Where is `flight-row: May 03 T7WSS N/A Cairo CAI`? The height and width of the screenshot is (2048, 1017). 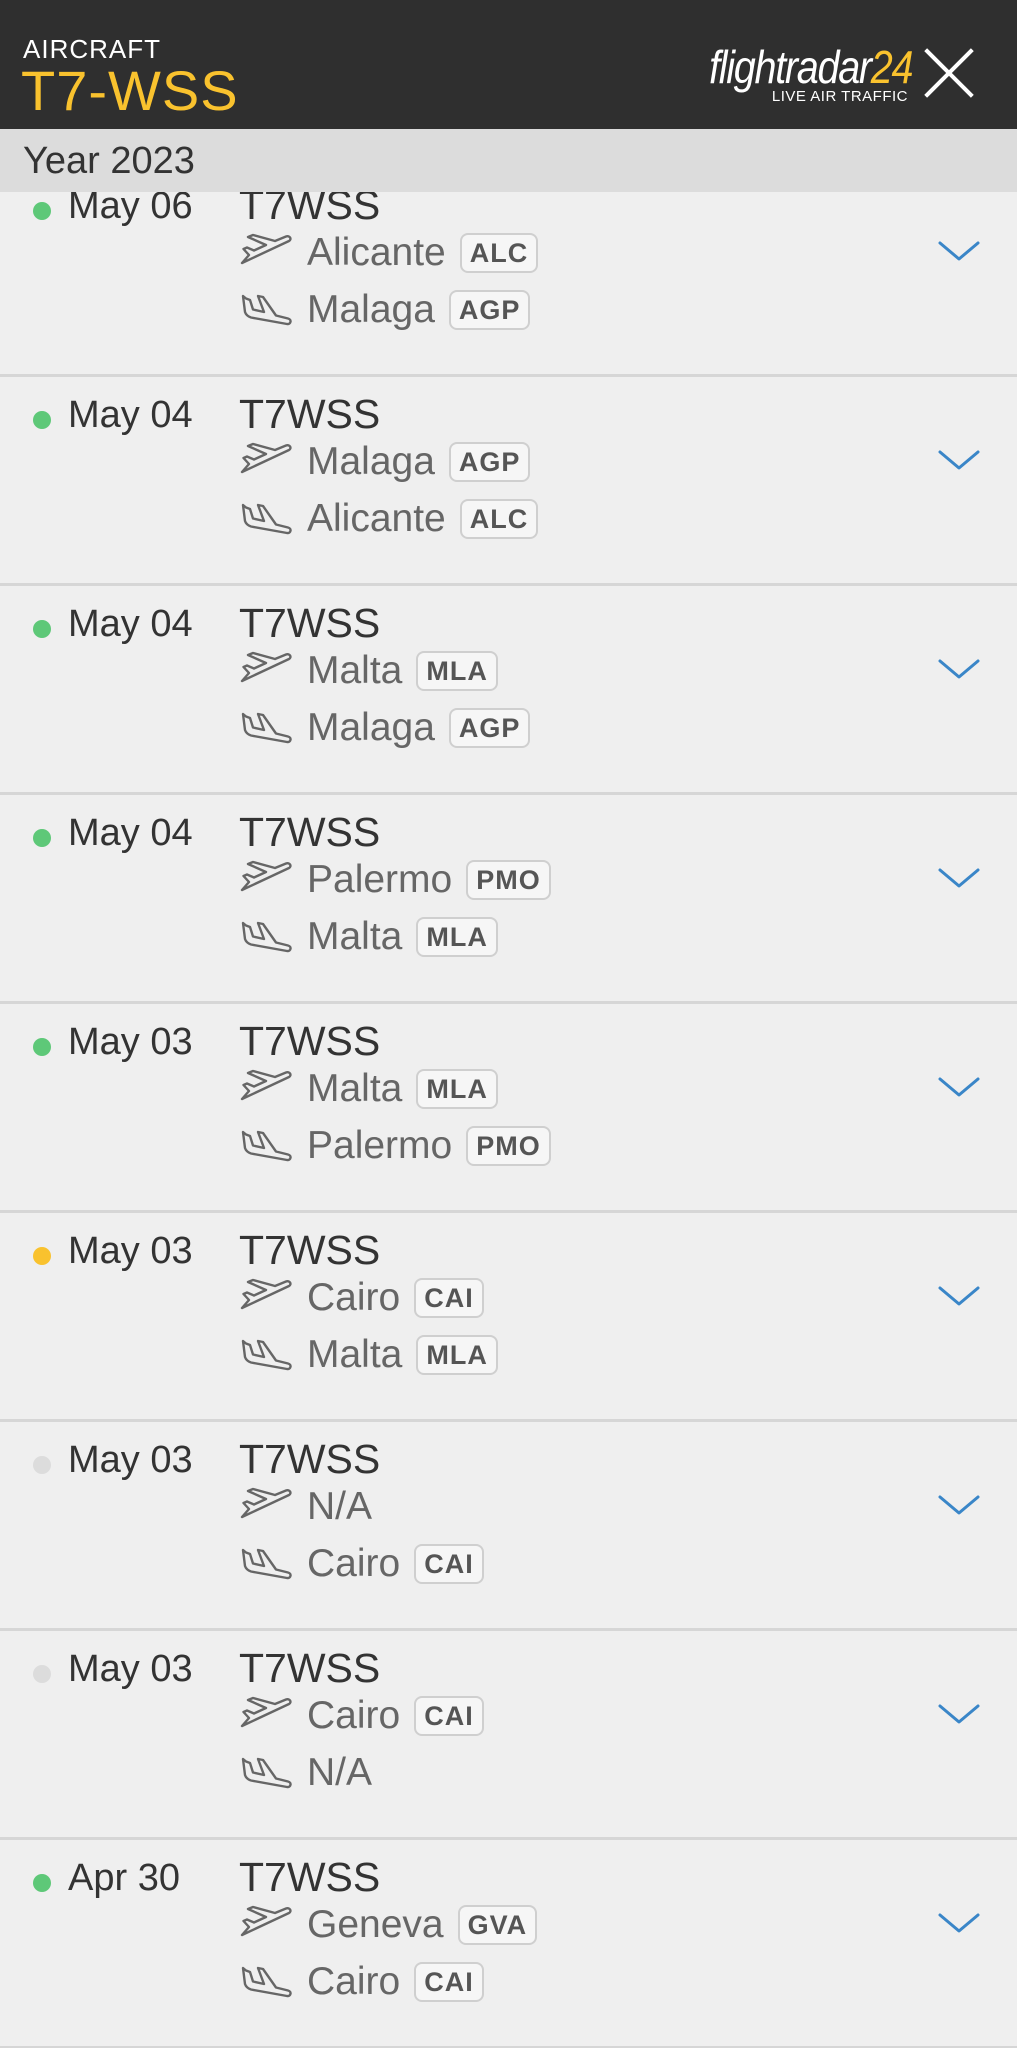
flight-row: May 03 T7WSS N/A Cairo CAI is located at coordinates (508, 1527).